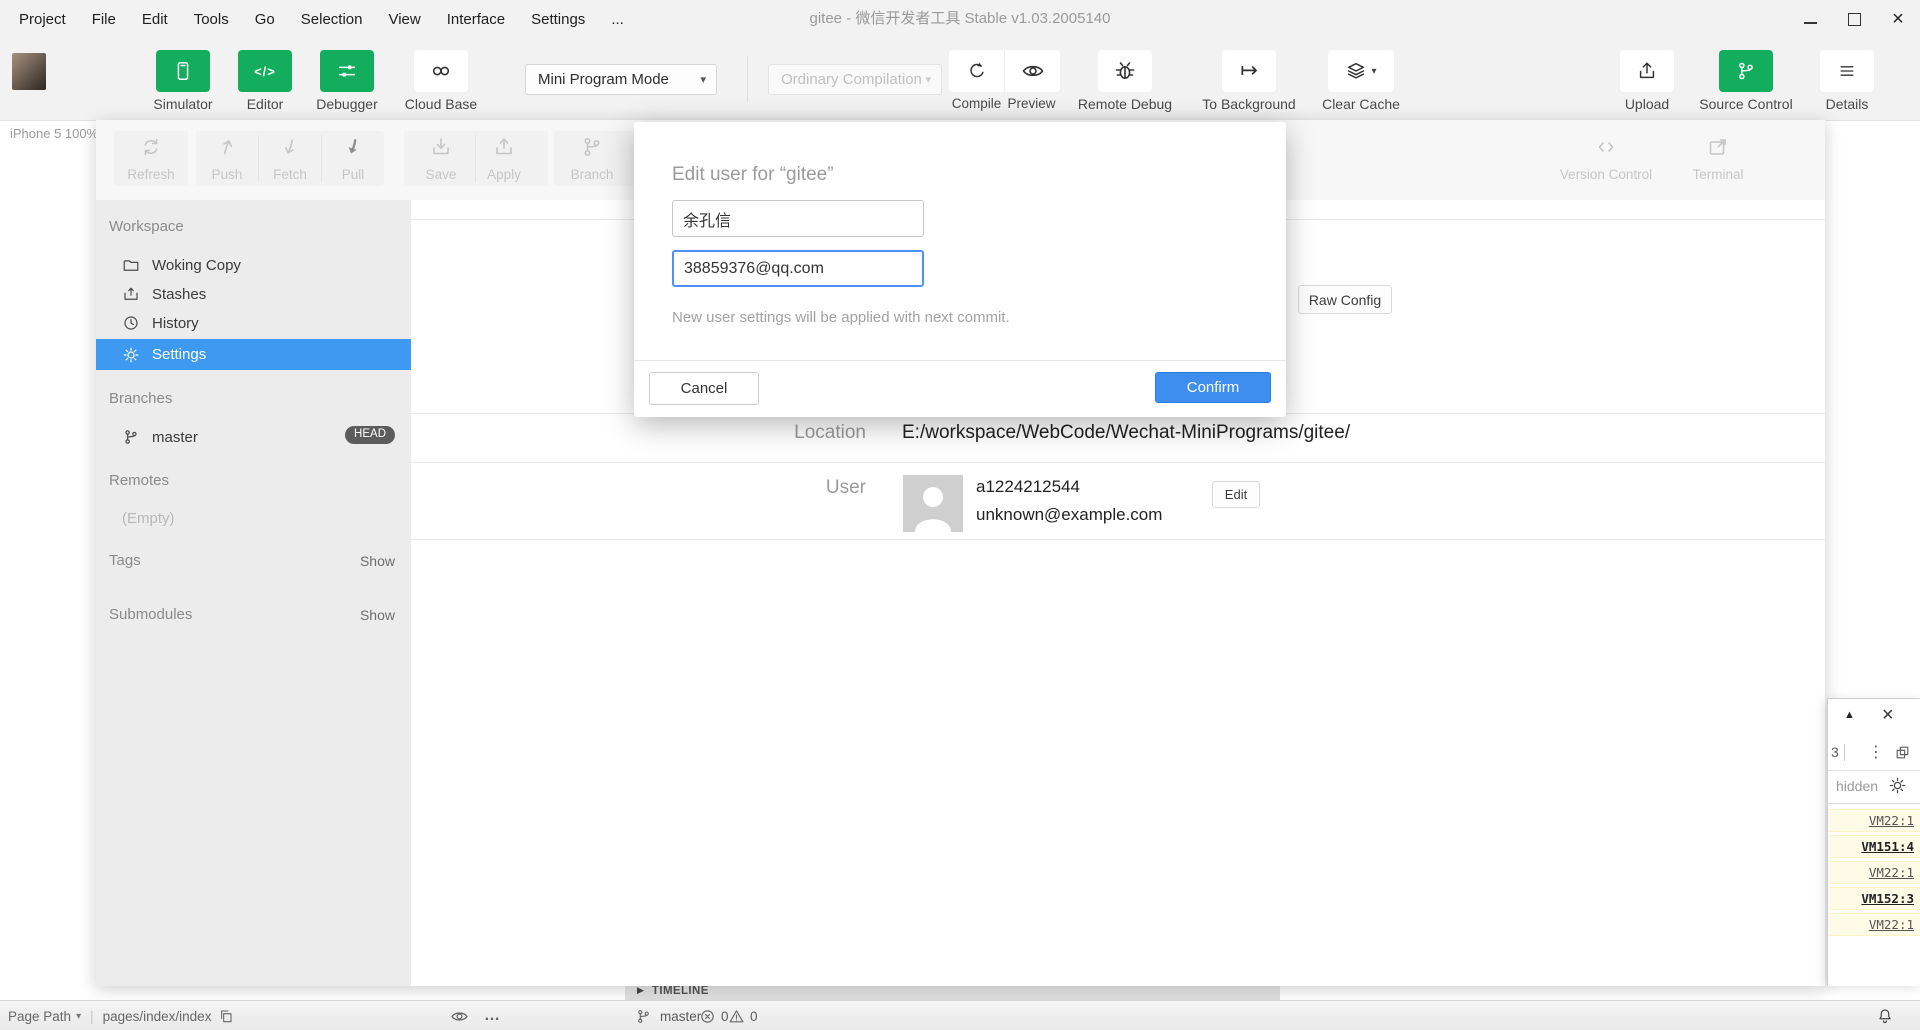 Image resolution: width=1920 pixels, height=1030 pixels. Describe the element at coordinates (1718, 158) in the screenshot. I see `terminal-button: Terminal` at that location.